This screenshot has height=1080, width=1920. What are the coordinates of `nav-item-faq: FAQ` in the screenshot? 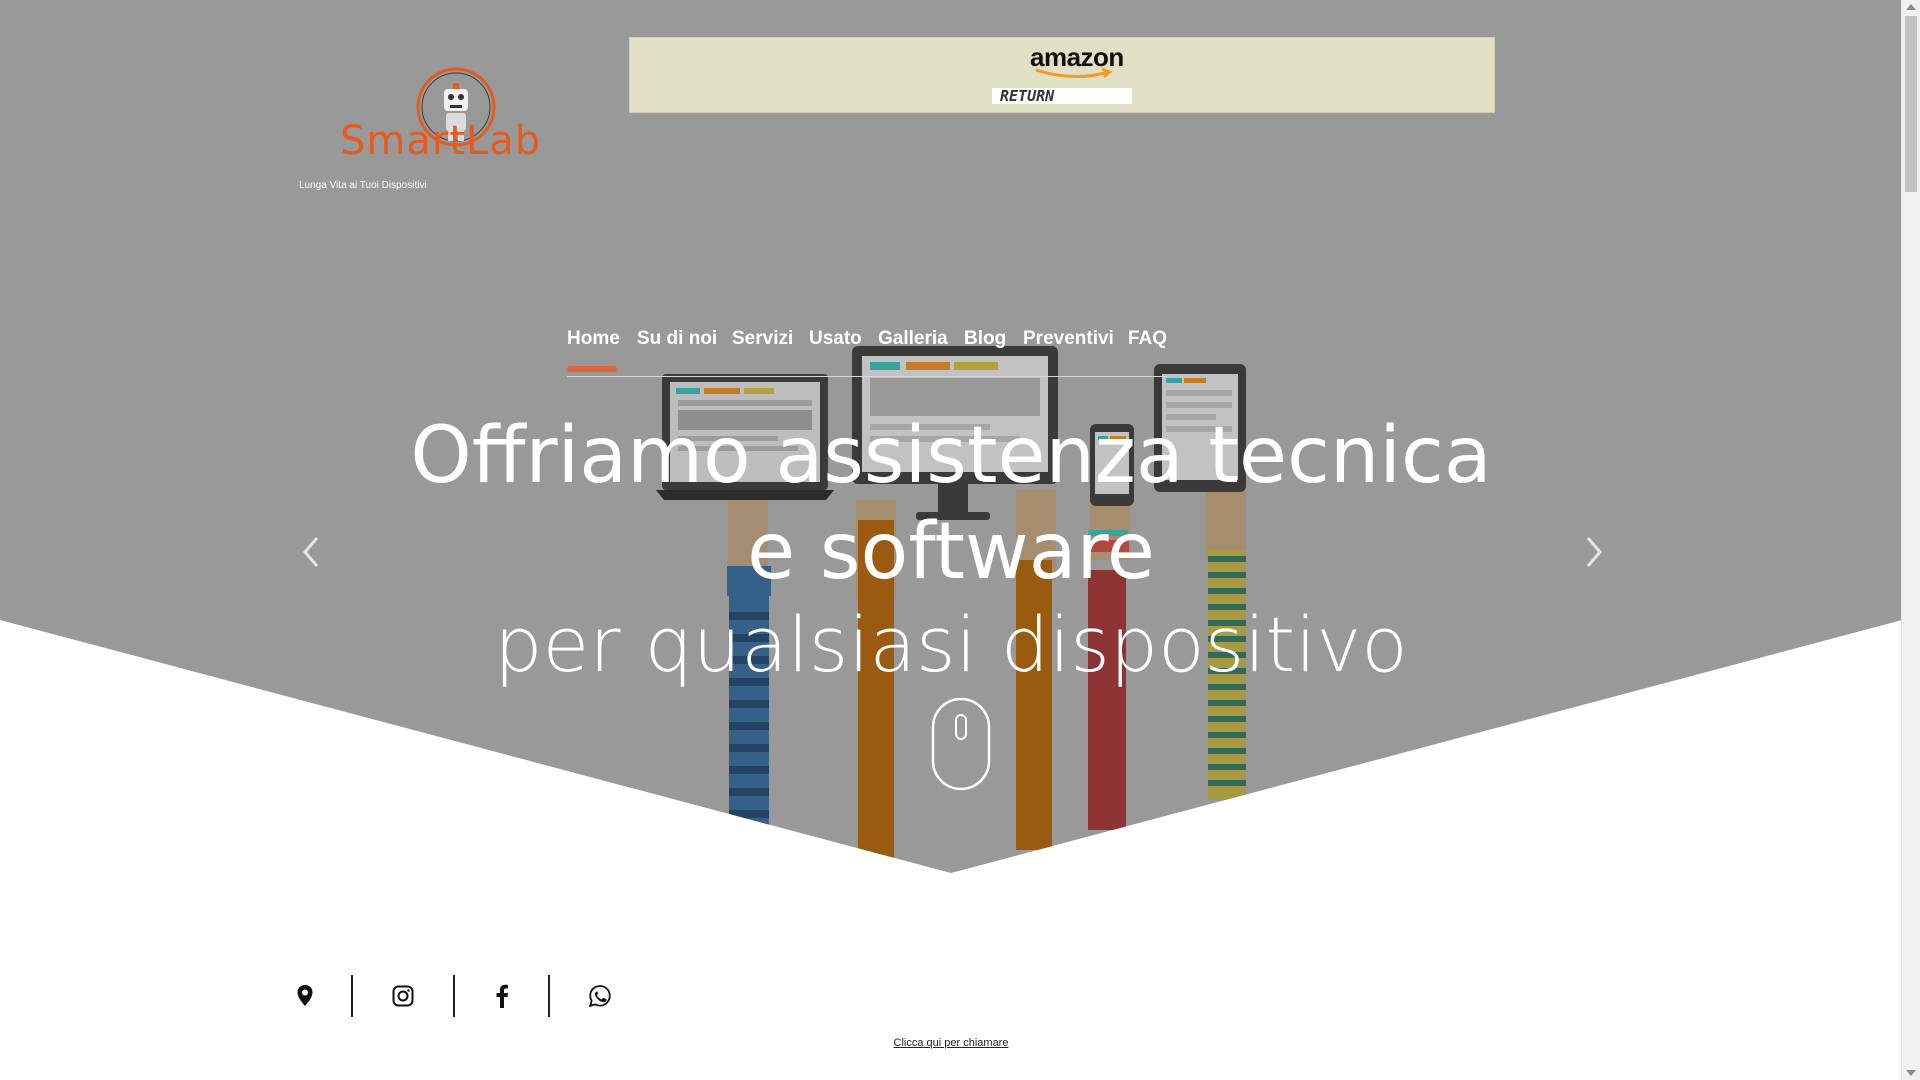 It's located at (1147, 339).